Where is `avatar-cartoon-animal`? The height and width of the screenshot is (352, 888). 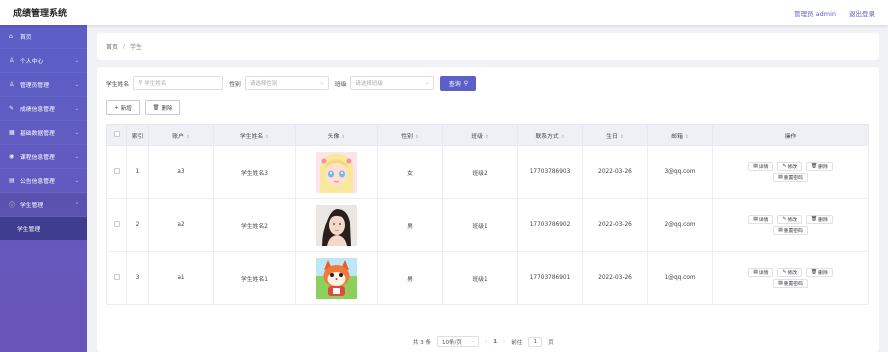
avatar-cartoon-animal is located at coordinates (336, 278).